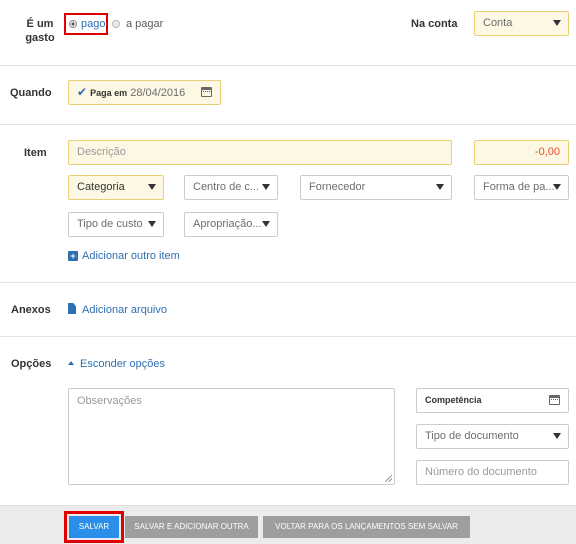  I want to click on plus-icon: +, so click(73, 256).